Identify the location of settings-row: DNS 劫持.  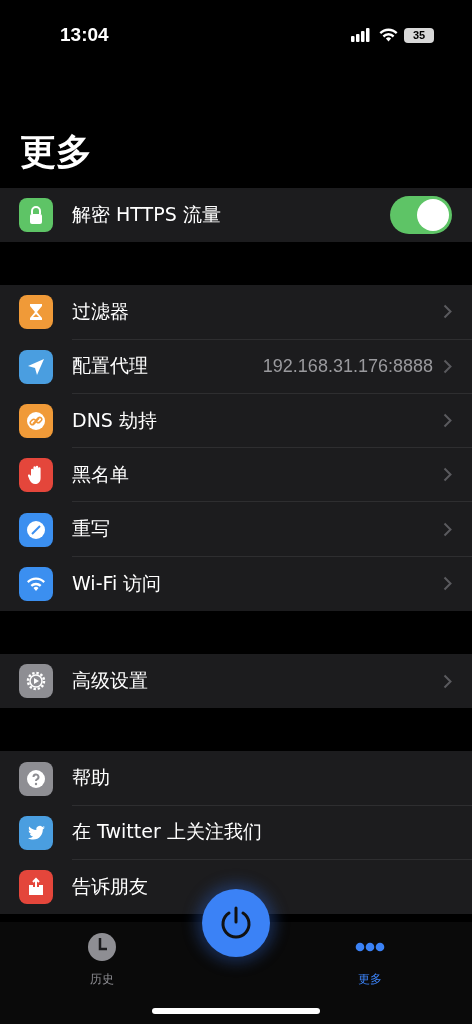
(236, 421).